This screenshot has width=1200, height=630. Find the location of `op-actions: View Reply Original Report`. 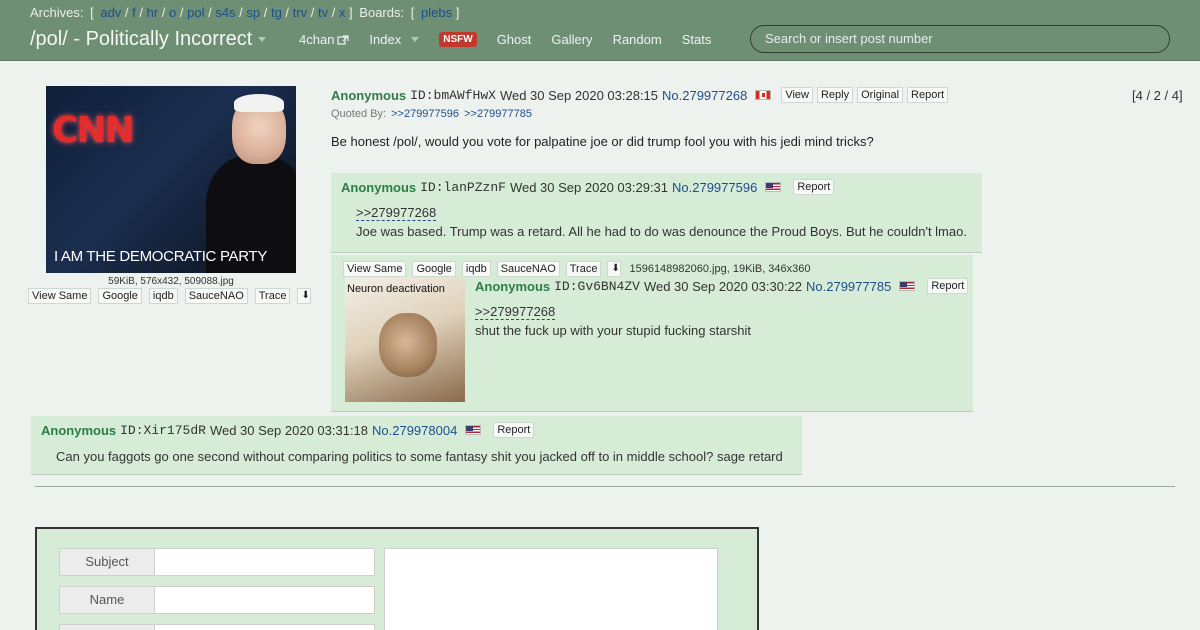

op-actions: View Reply Original Report is located at coordinates (865, 95).